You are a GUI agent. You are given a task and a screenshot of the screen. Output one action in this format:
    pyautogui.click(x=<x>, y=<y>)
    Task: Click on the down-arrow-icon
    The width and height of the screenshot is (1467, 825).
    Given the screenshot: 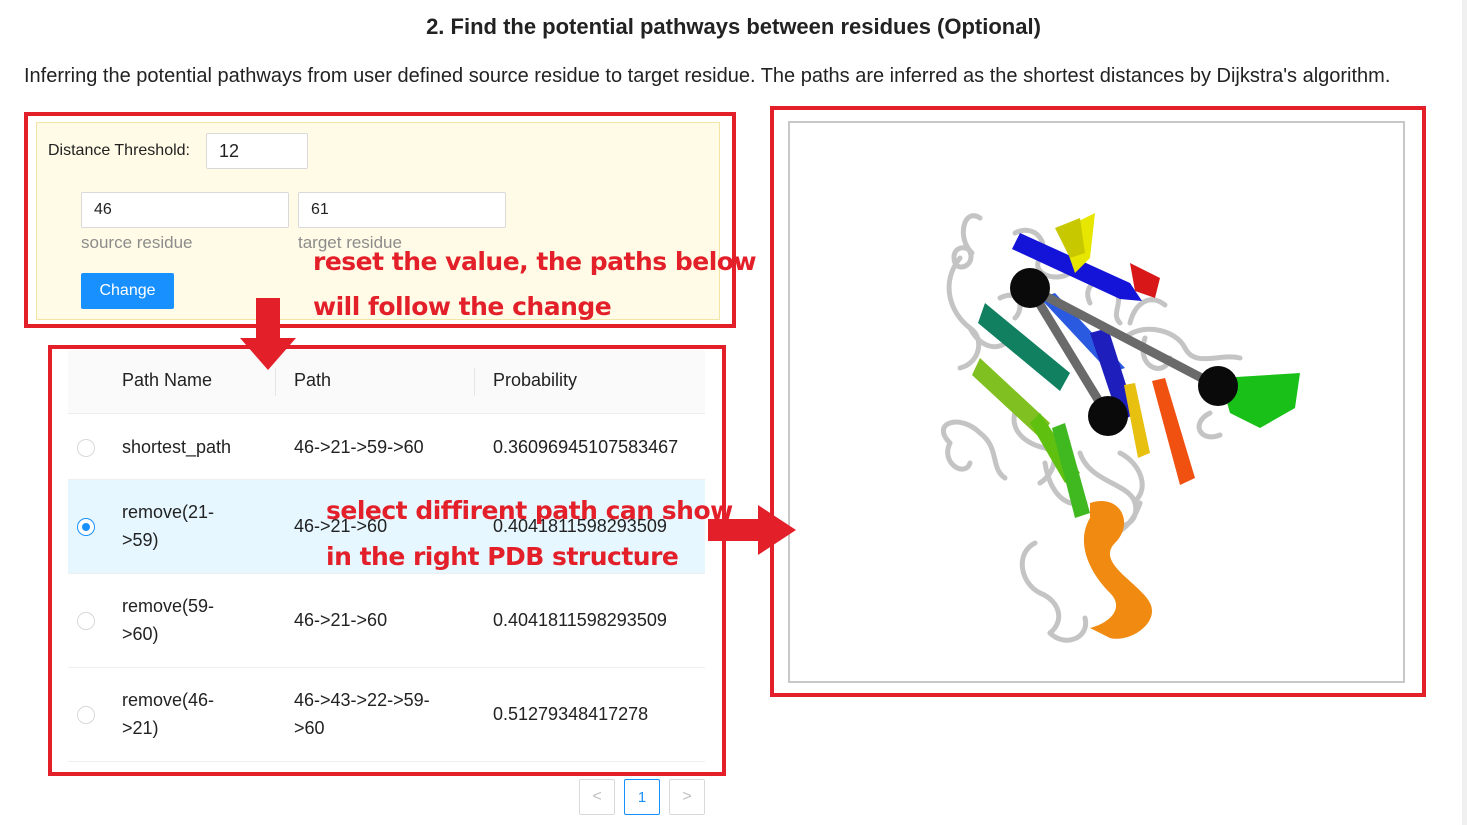 What is the action you would take?
    pyautogui.click(x=268, y=334)
    